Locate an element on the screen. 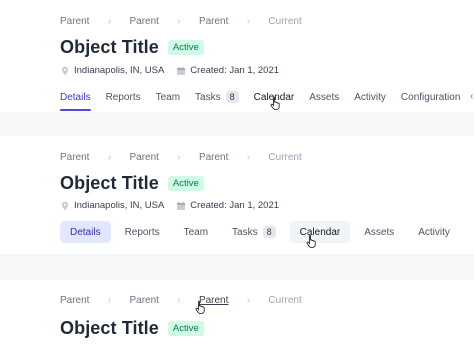 This screenshot has height=355, width=474. tab-configuration: Configuration is located at coordinates (430, 97).